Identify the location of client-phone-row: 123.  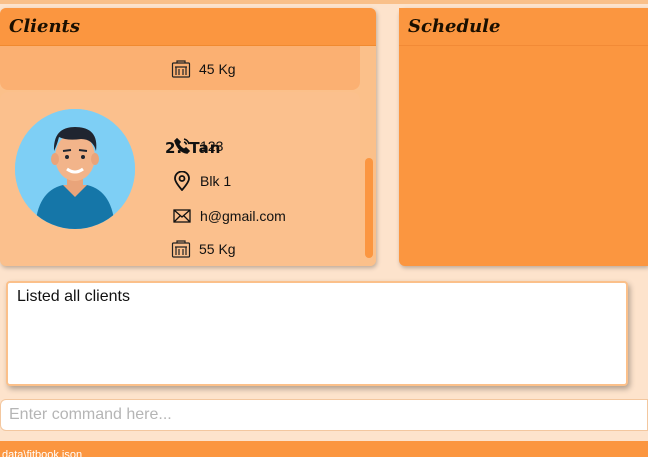
(197, 146).